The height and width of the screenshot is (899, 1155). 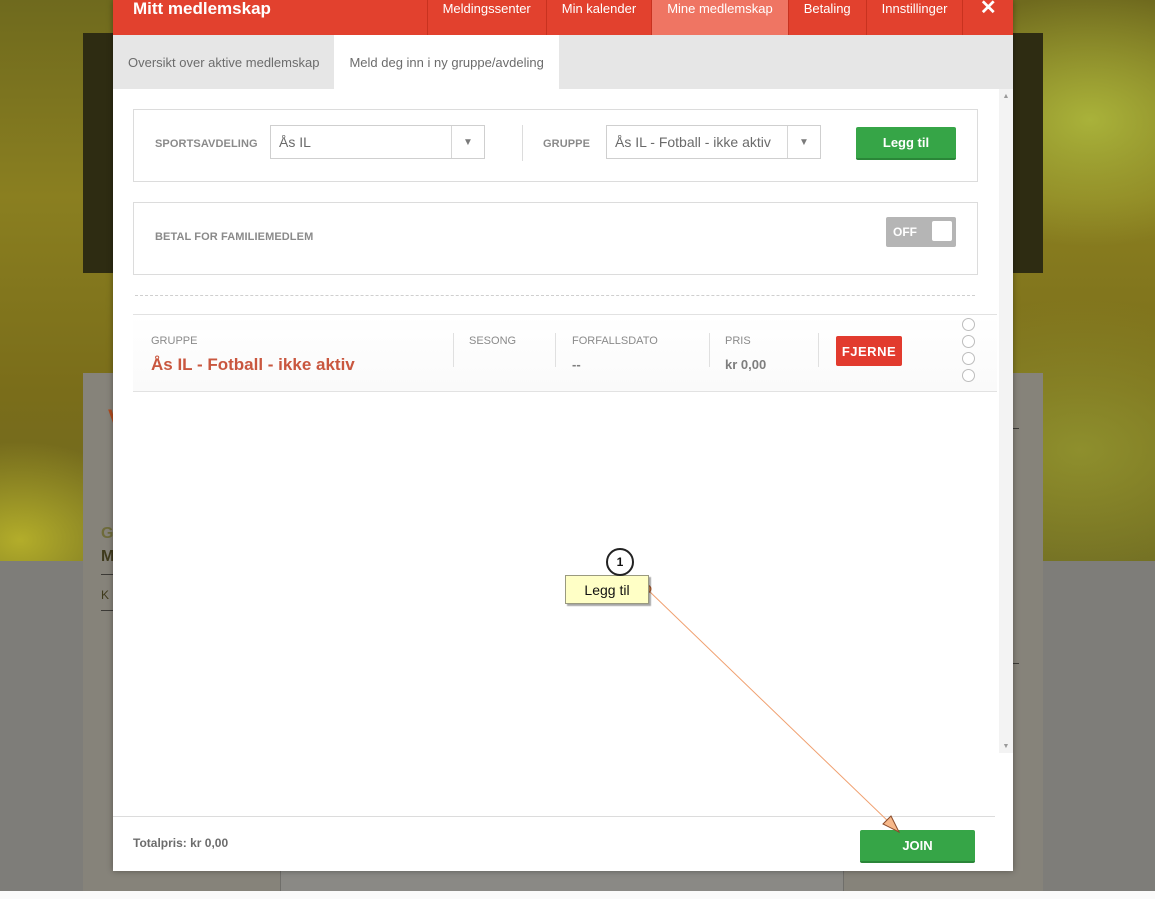 What do you see at coordinates (620, 562) in the screenshot?
I see `annotation-step-badge: 1` at bounding box center [620, 562].